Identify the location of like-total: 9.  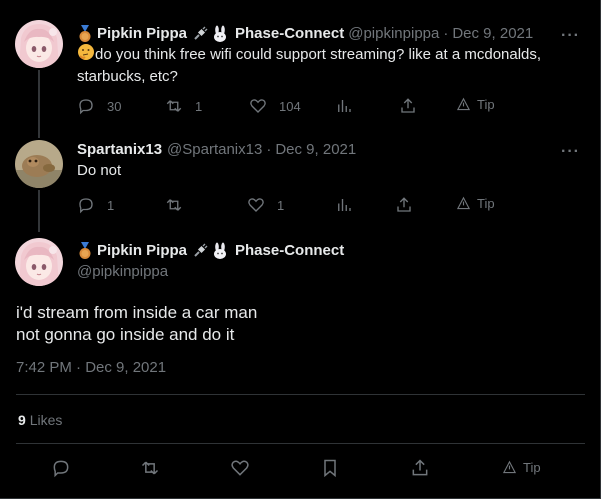
(22, 420).